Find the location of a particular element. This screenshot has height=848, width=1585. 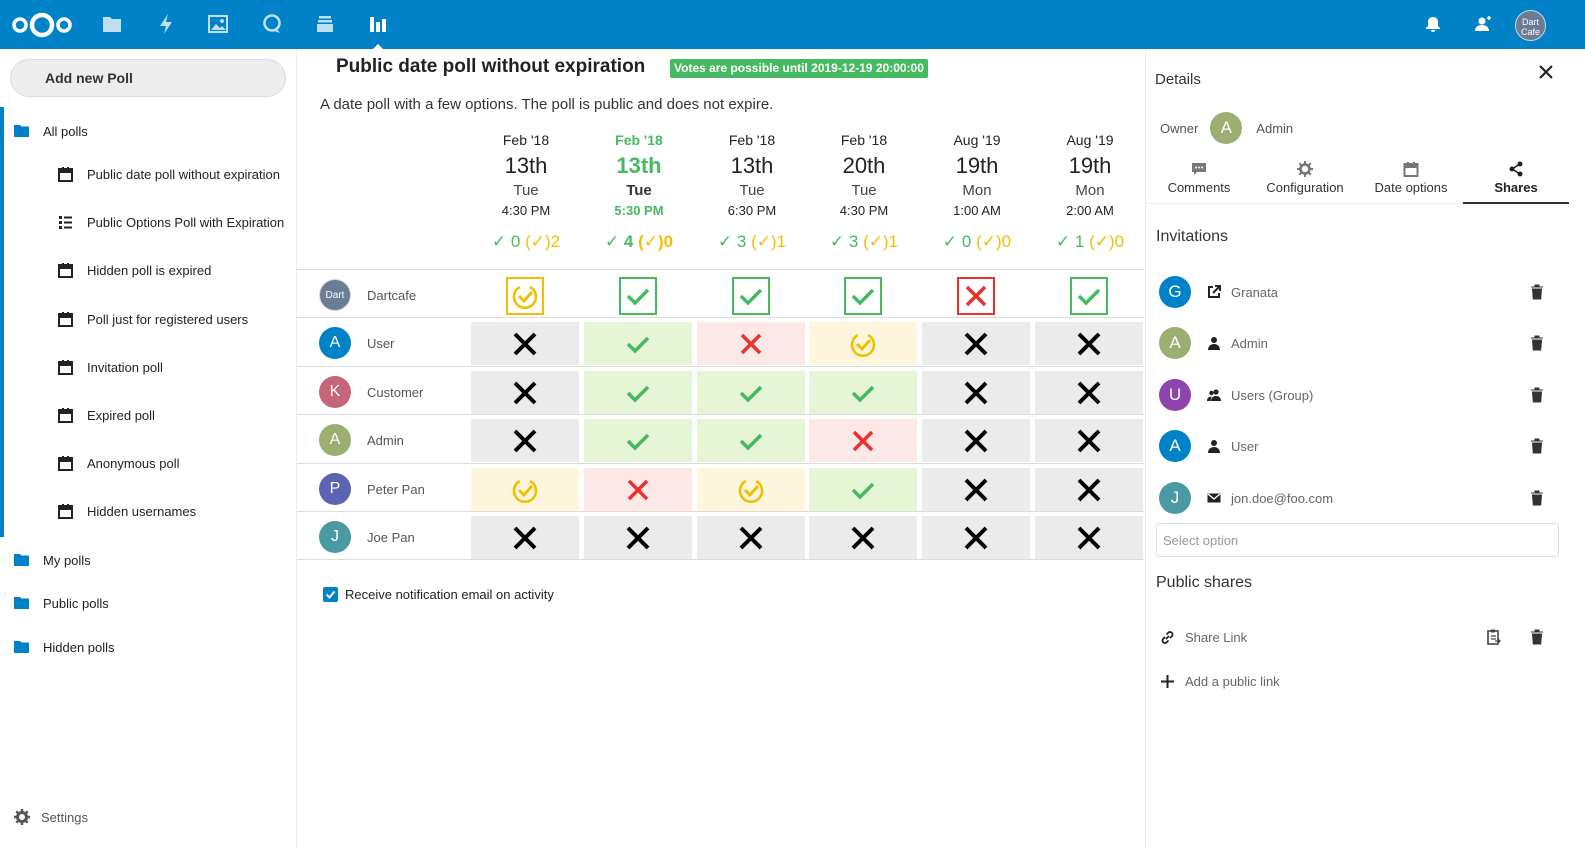

share-link-label: Share Link is located at coordinates (1216, 637).